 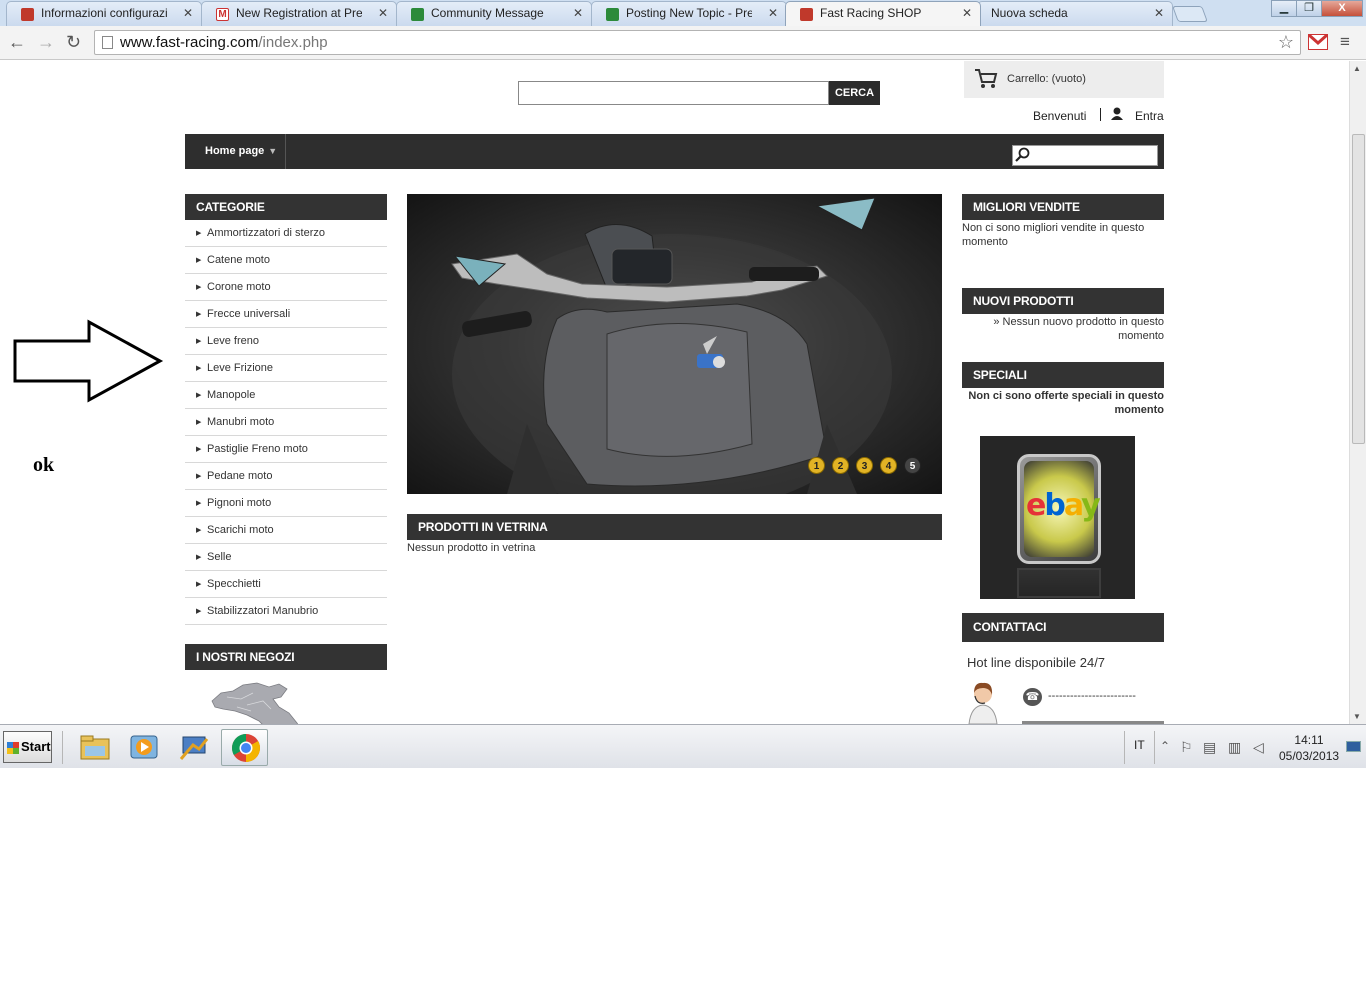 What do you see at coordinates (883, 13) in the screenshot?
I see `tab-fast-racing-shop: Fast Racing SHOP ✕` at bounding box center [883, 13].